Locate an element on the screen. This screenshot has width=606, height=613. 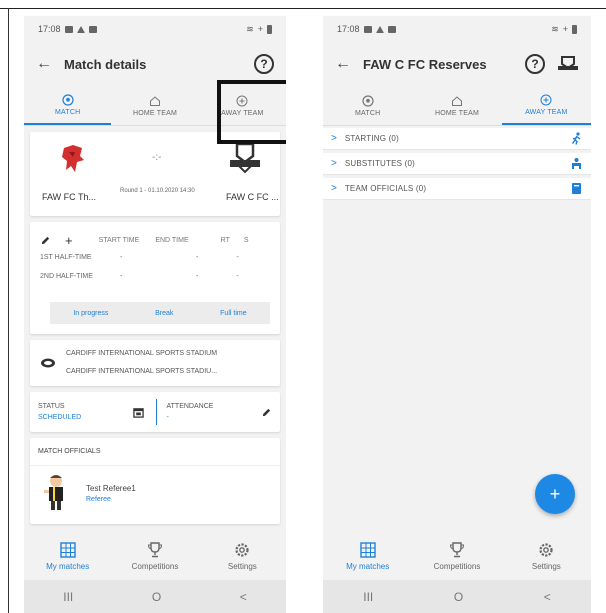
section-starting: > STARTING (0) is located at coordinates (457, 139).